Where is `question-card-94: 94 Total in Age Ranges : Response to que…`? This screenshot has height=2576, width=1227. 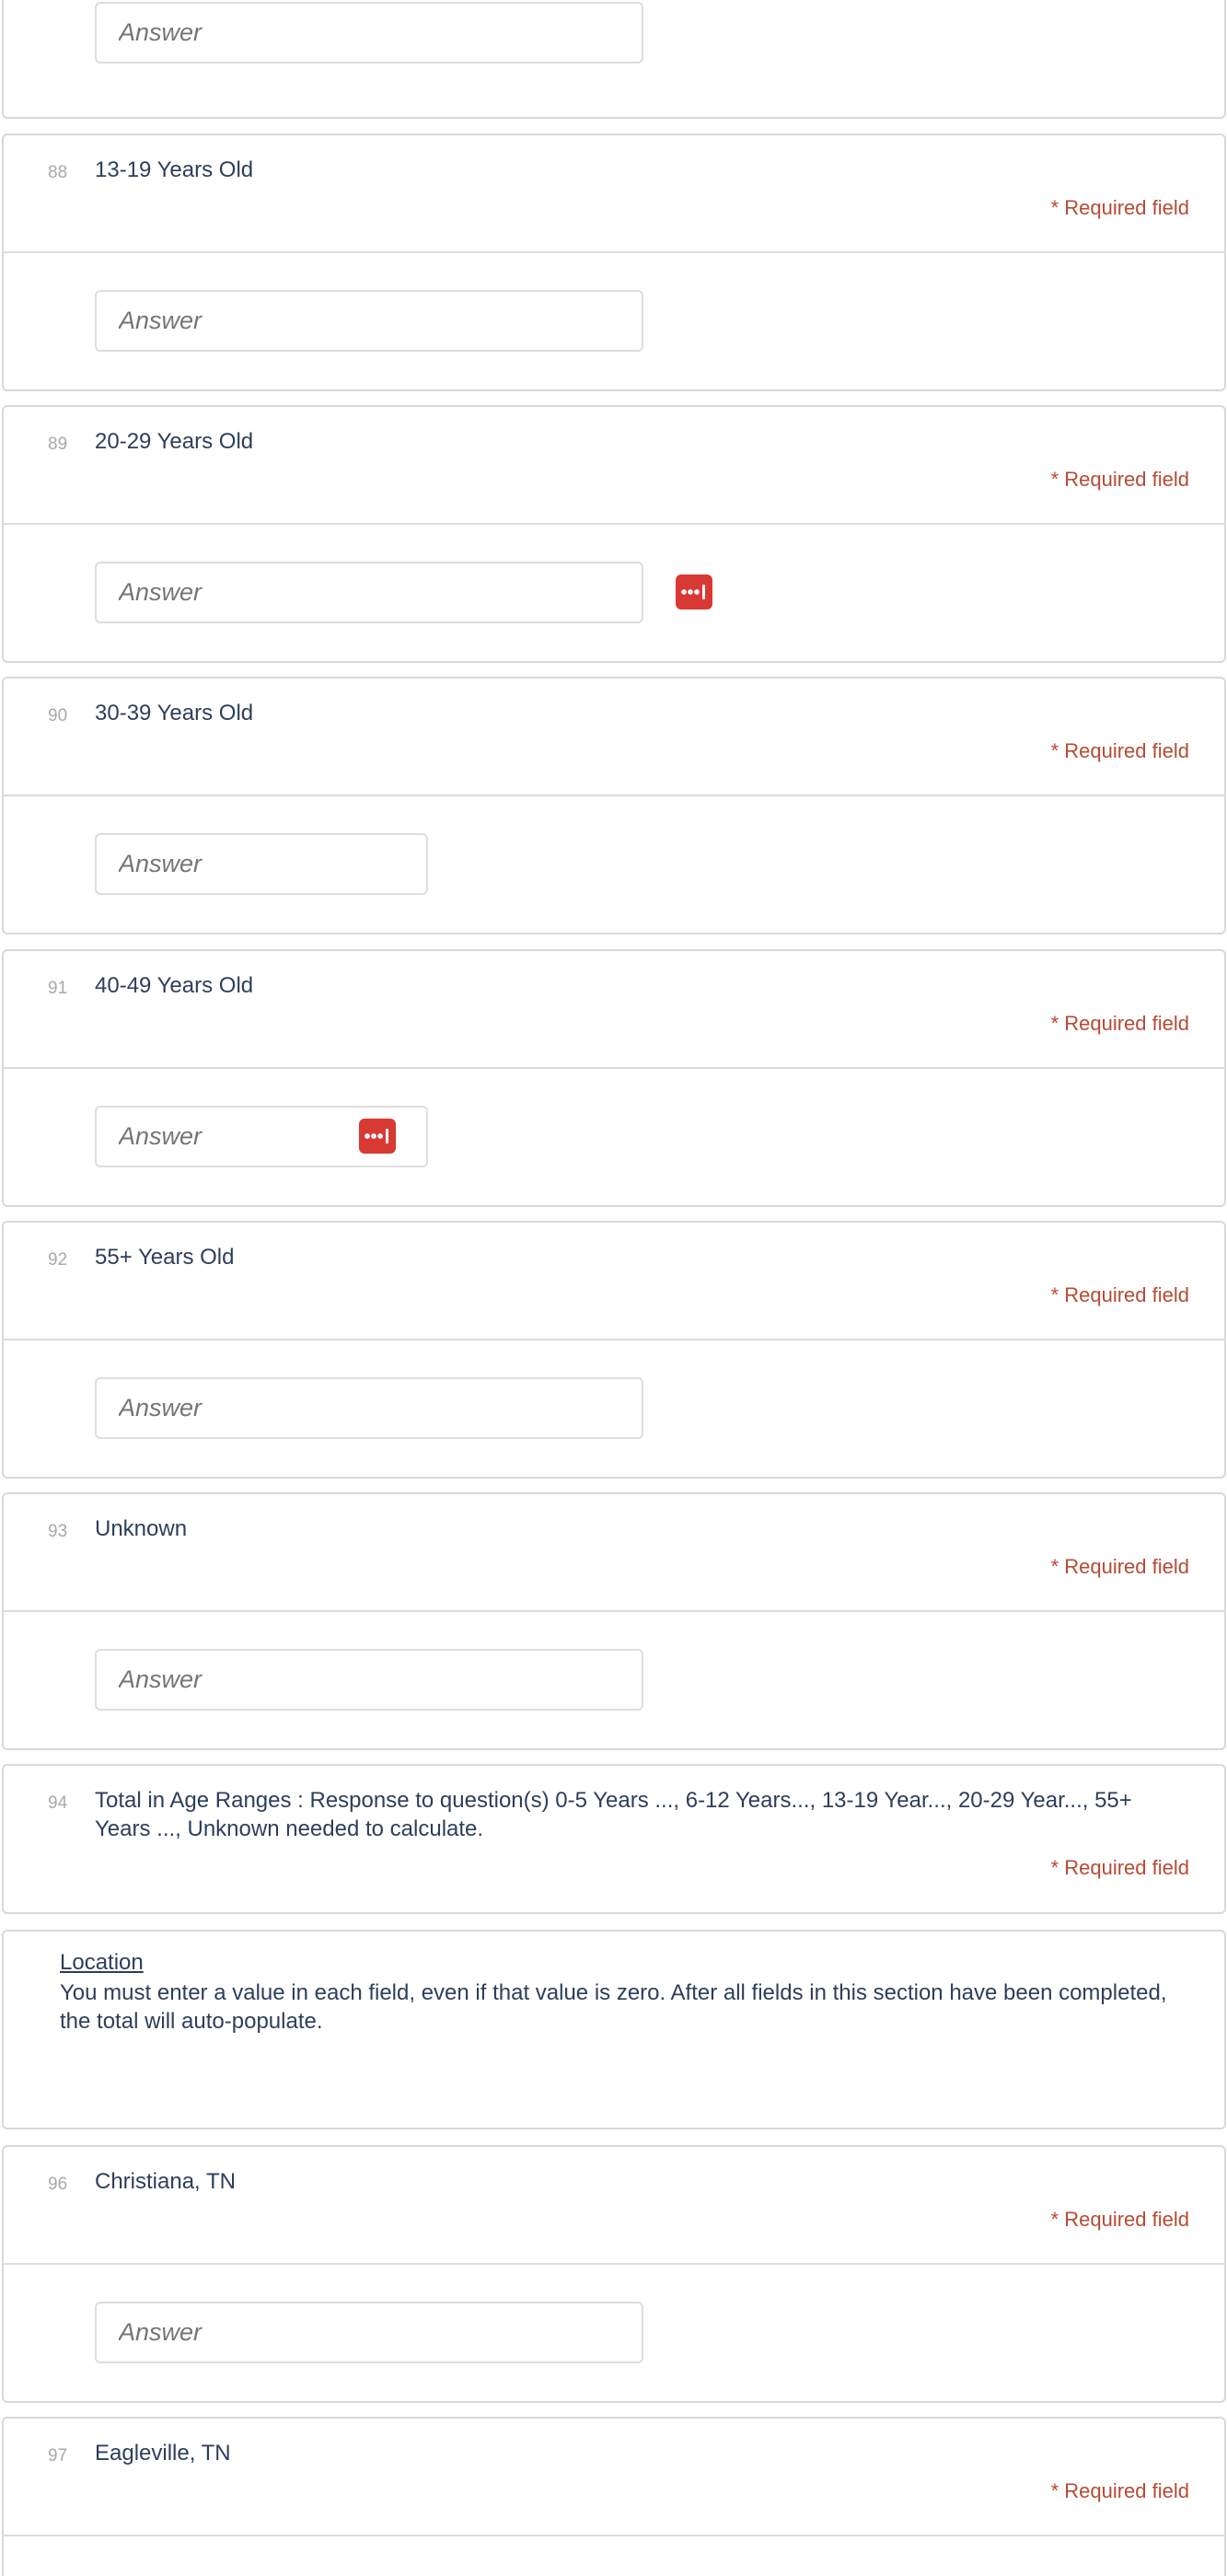
question-card-94: 94 Total in Age Ranges : Response to que… is located at coordinates (614, 1839).